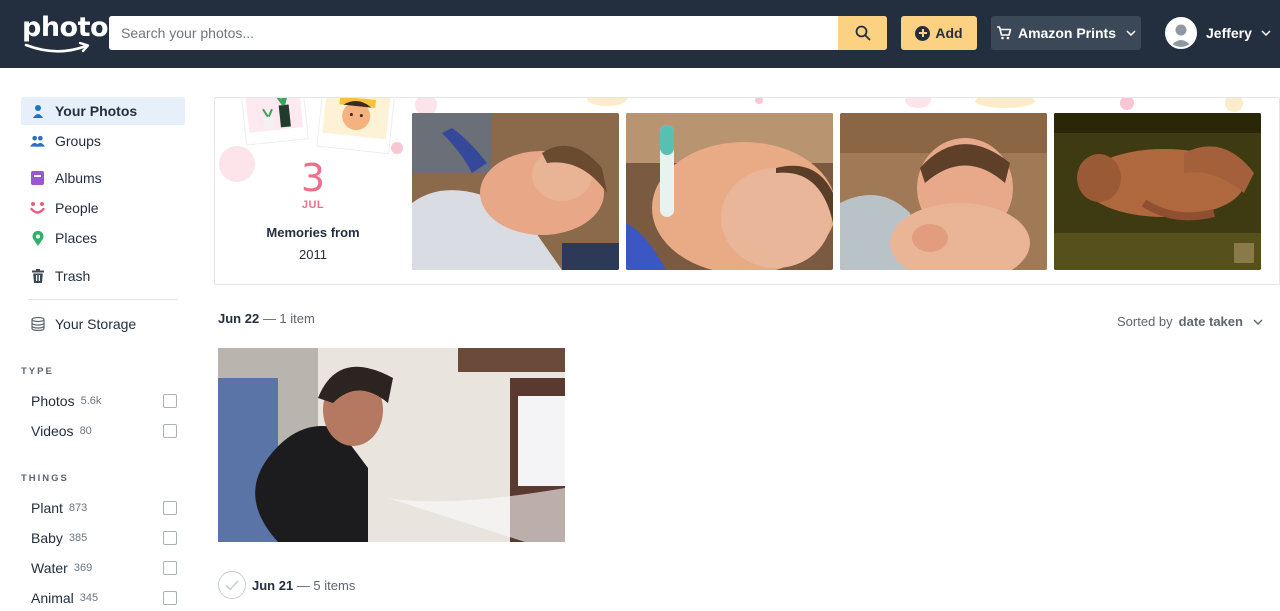 The height and width of the screenshot is (611, 1280). I want to click on sidebar-item-label: Your Photos, so click(96, 111).